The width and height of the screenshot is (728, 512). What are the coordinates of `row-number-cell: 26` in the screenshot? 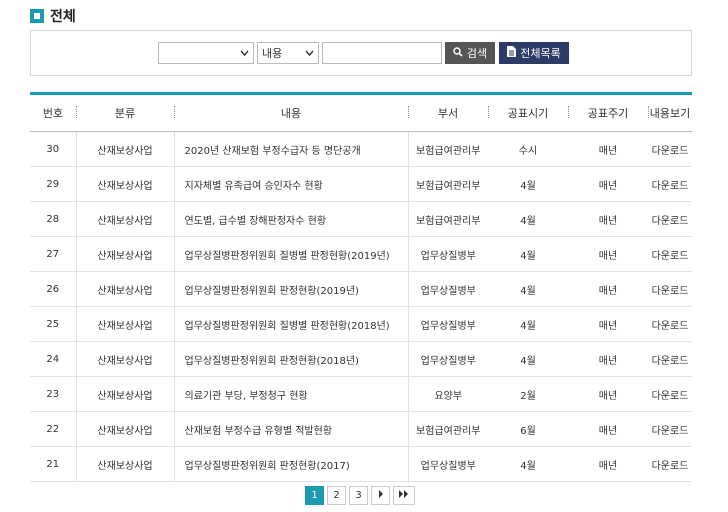 It's located at (53, 289).